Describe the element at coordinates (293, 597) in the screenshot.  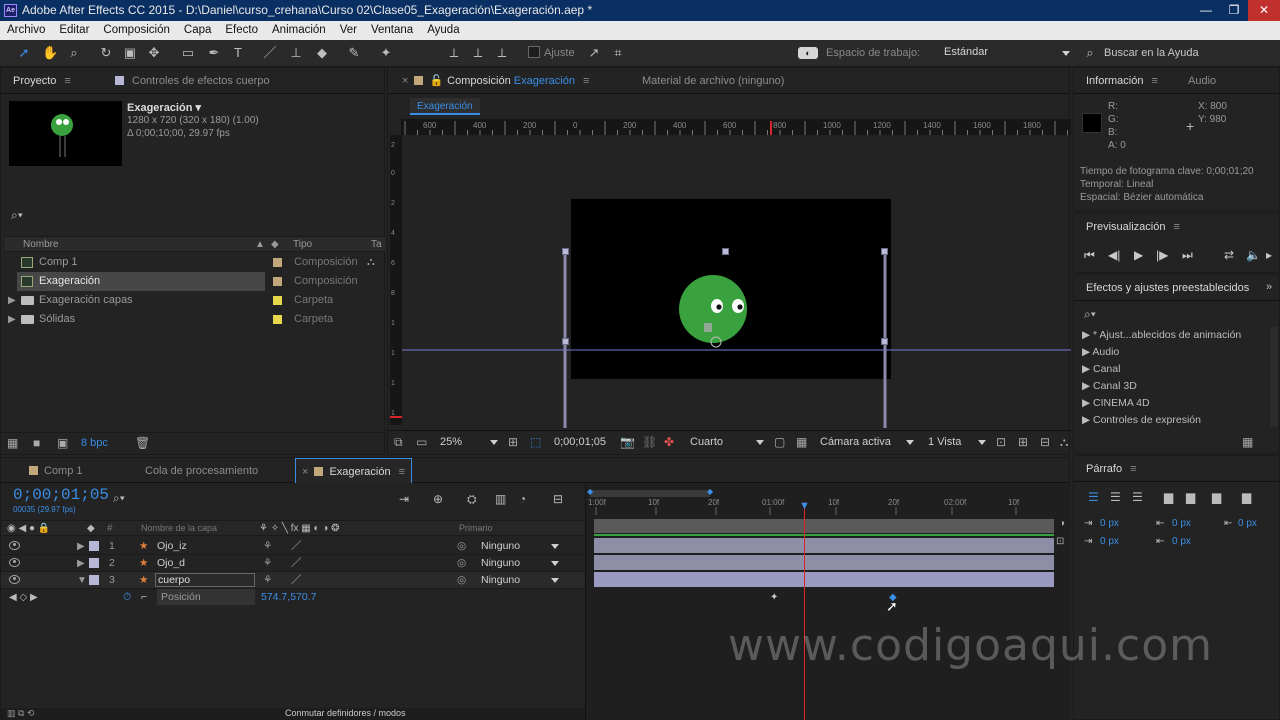
I see `property-row: ◀ ◇ ▶ ⏱ ⌐ Posición 574.7,570.7` at that location.